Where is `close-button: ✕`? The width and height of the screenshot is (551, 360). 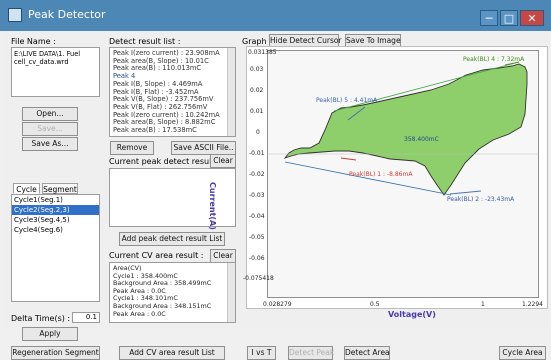
close-button: ✕ is located at coordinates (532, 18).